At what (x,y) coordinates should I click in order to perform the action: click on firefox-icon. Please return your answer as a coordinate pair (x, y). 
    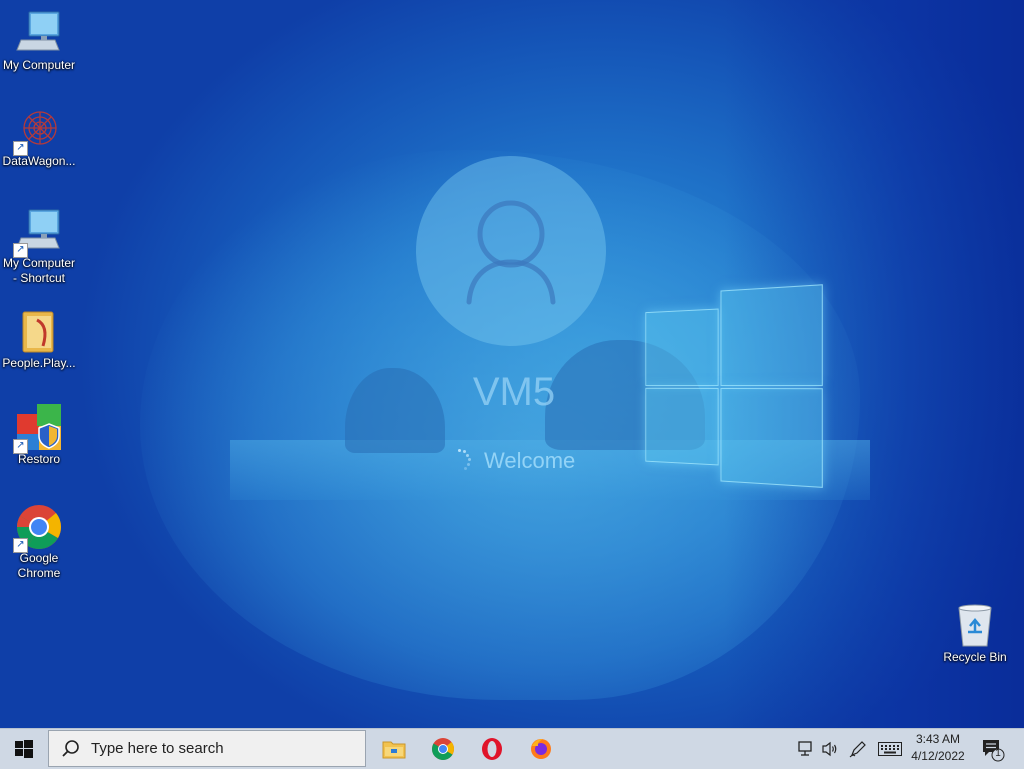
    Looking at the image, I should click on (541, 749).